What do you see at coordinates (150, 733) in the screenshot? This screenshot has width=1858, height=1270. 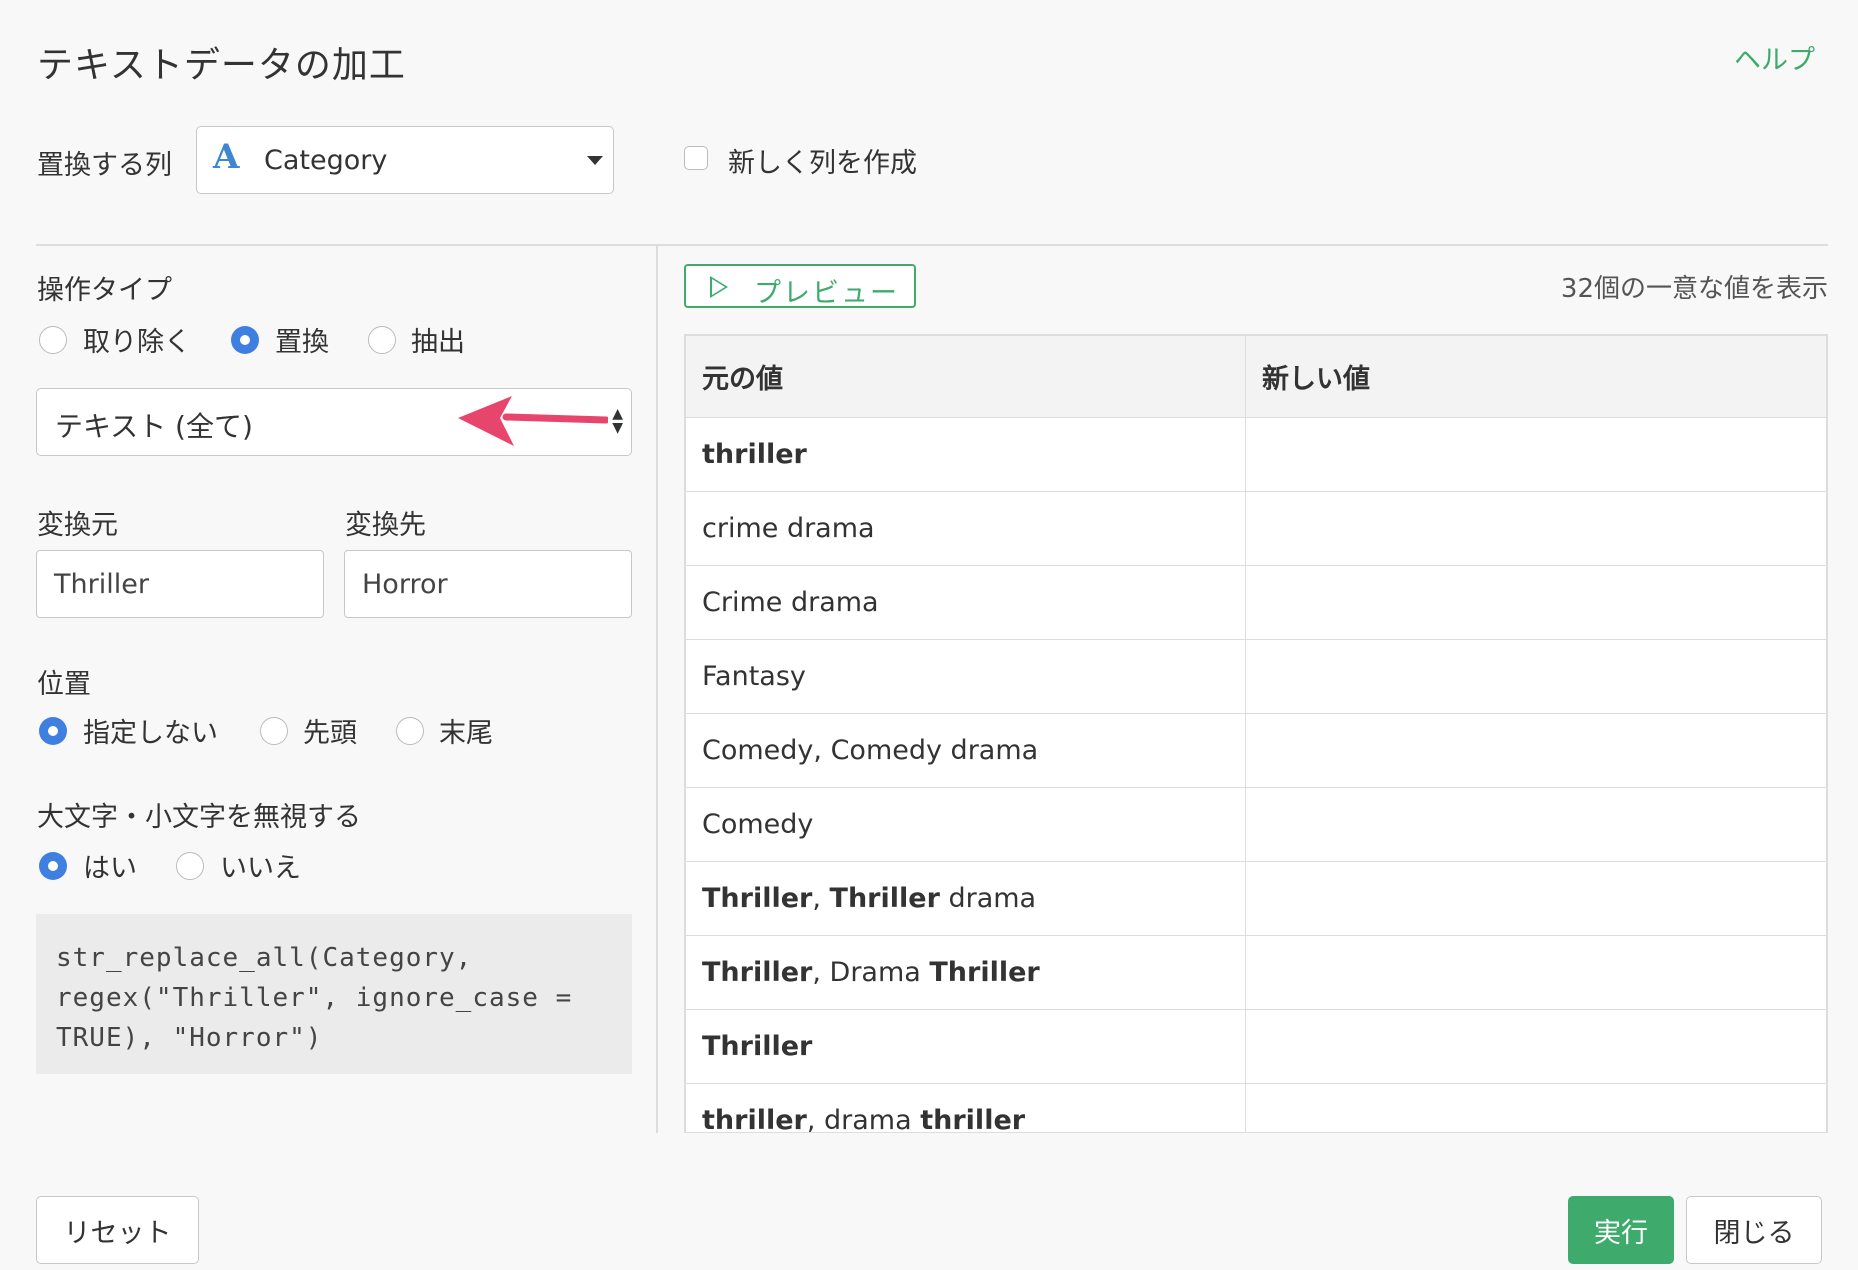 I see `radio-position-none-label: 指定しない` at bounding box center [150, 733].